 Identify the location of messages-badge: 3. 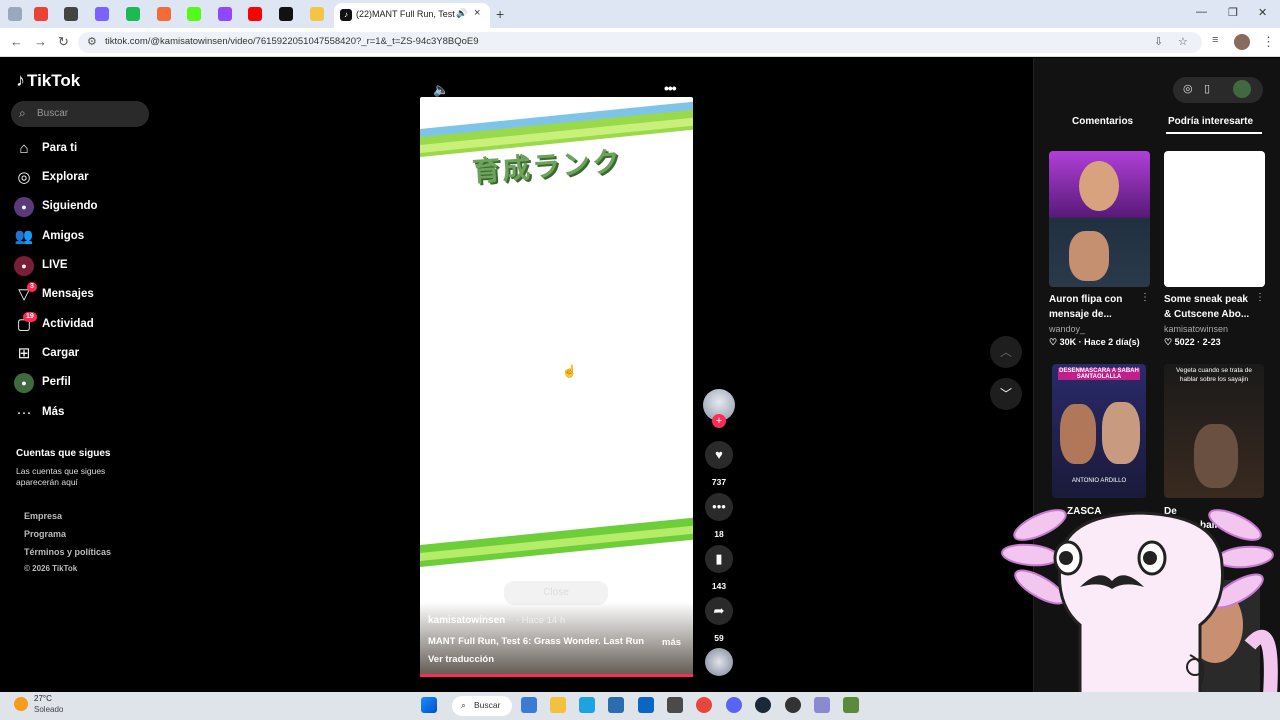
(32, 287).